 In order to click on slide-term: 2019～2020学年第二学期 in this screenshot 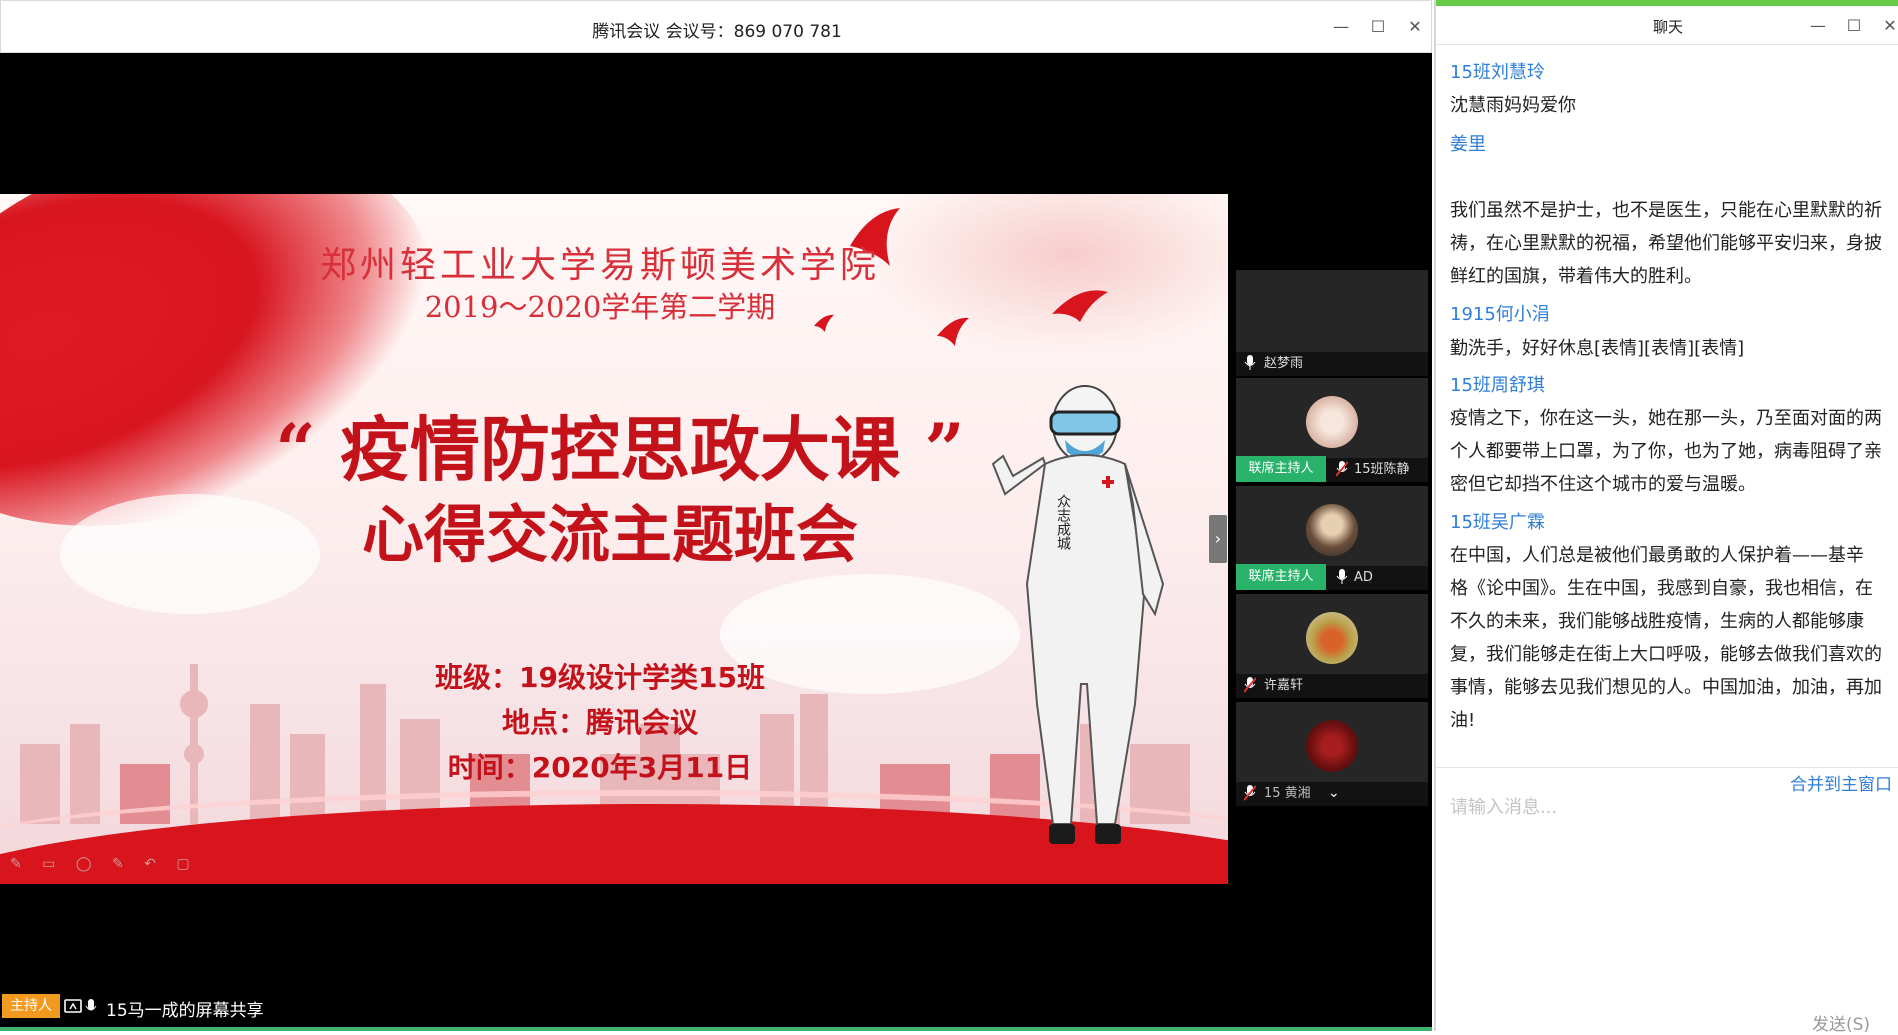, I will do `click(600, 307)`.